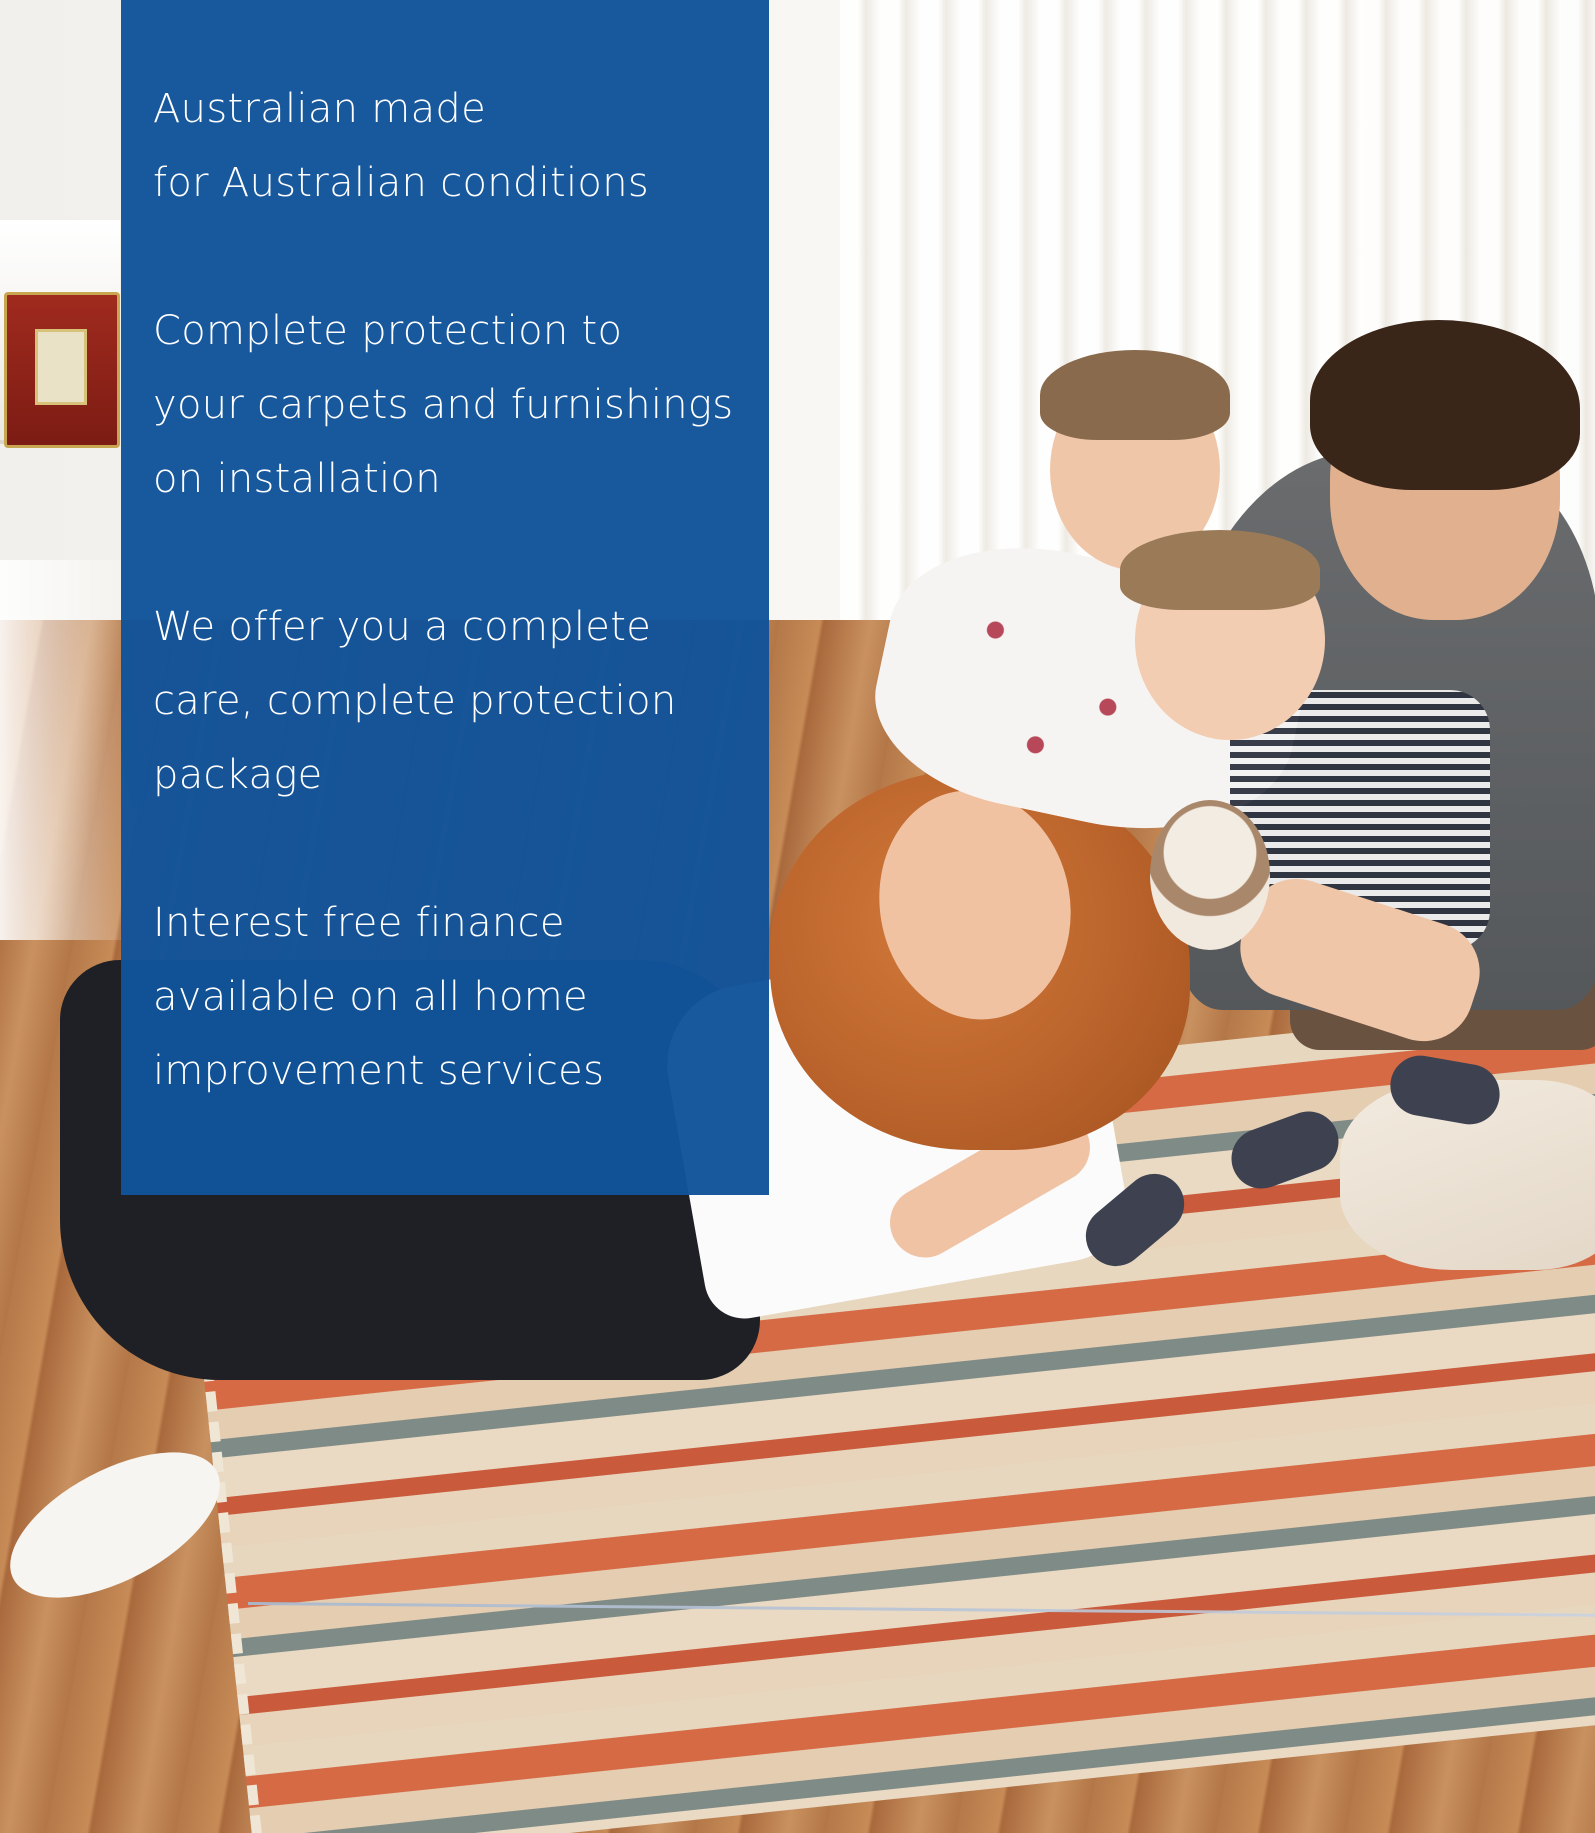 The width and height of the screenshot is (1595, 1833). What do you see at coordinates (319, 109) in the screenshot?
I see `feature-line: Australian made` at bounding box center [319, 109].